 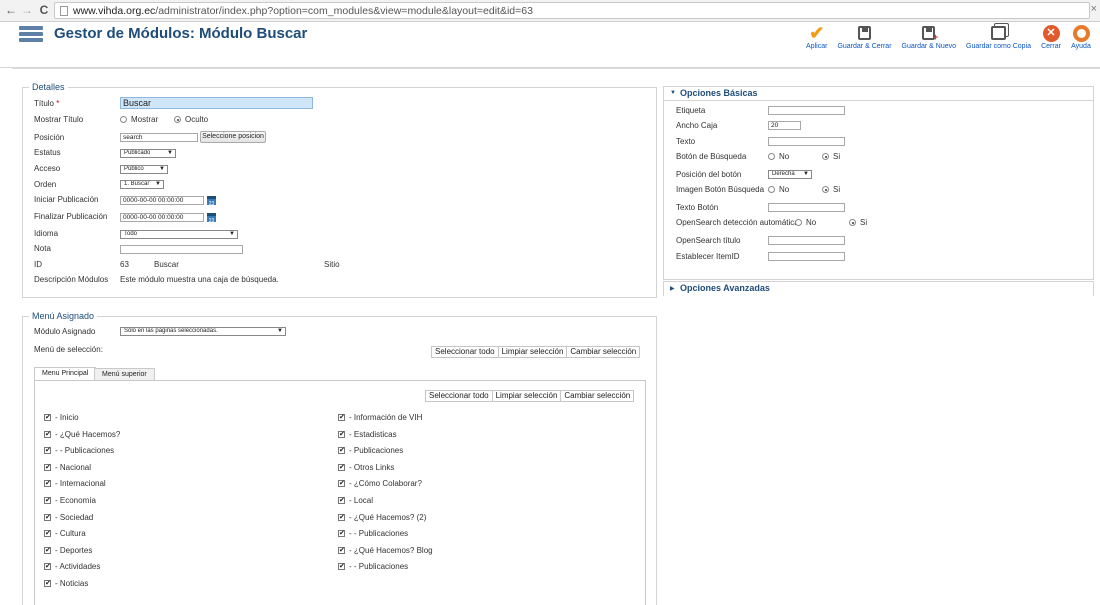 I want to click on note-label: Nota, so click(x=42, y=248).